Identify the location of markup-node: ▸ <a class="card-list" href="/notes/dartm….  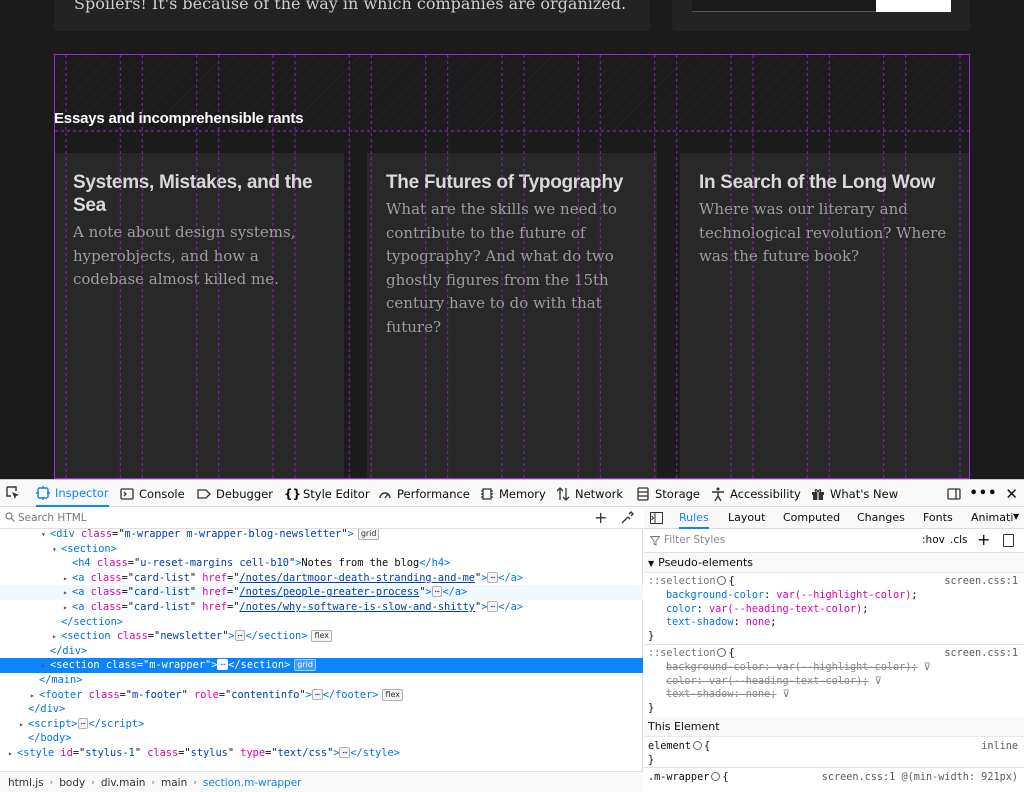
(321, 578).